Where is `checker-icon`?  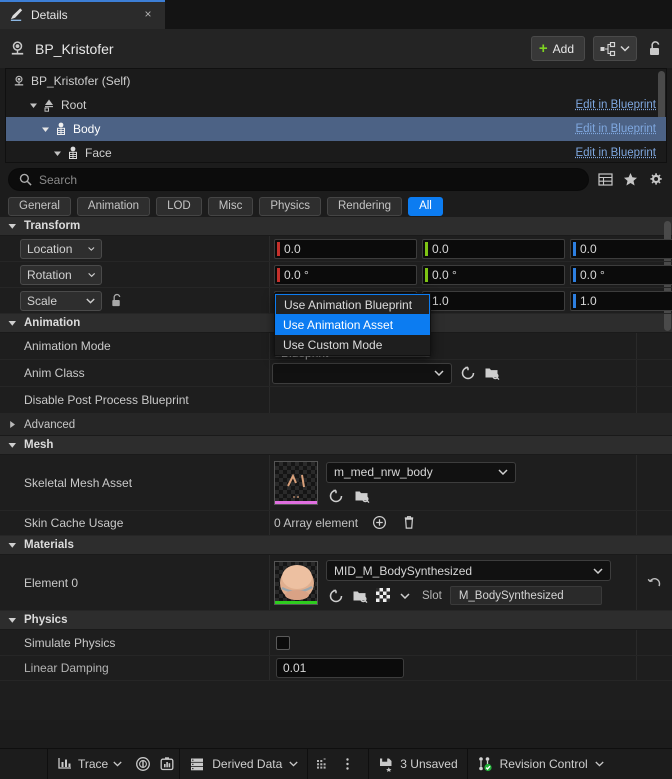
checker-icon is located at coordinates (384, 595).